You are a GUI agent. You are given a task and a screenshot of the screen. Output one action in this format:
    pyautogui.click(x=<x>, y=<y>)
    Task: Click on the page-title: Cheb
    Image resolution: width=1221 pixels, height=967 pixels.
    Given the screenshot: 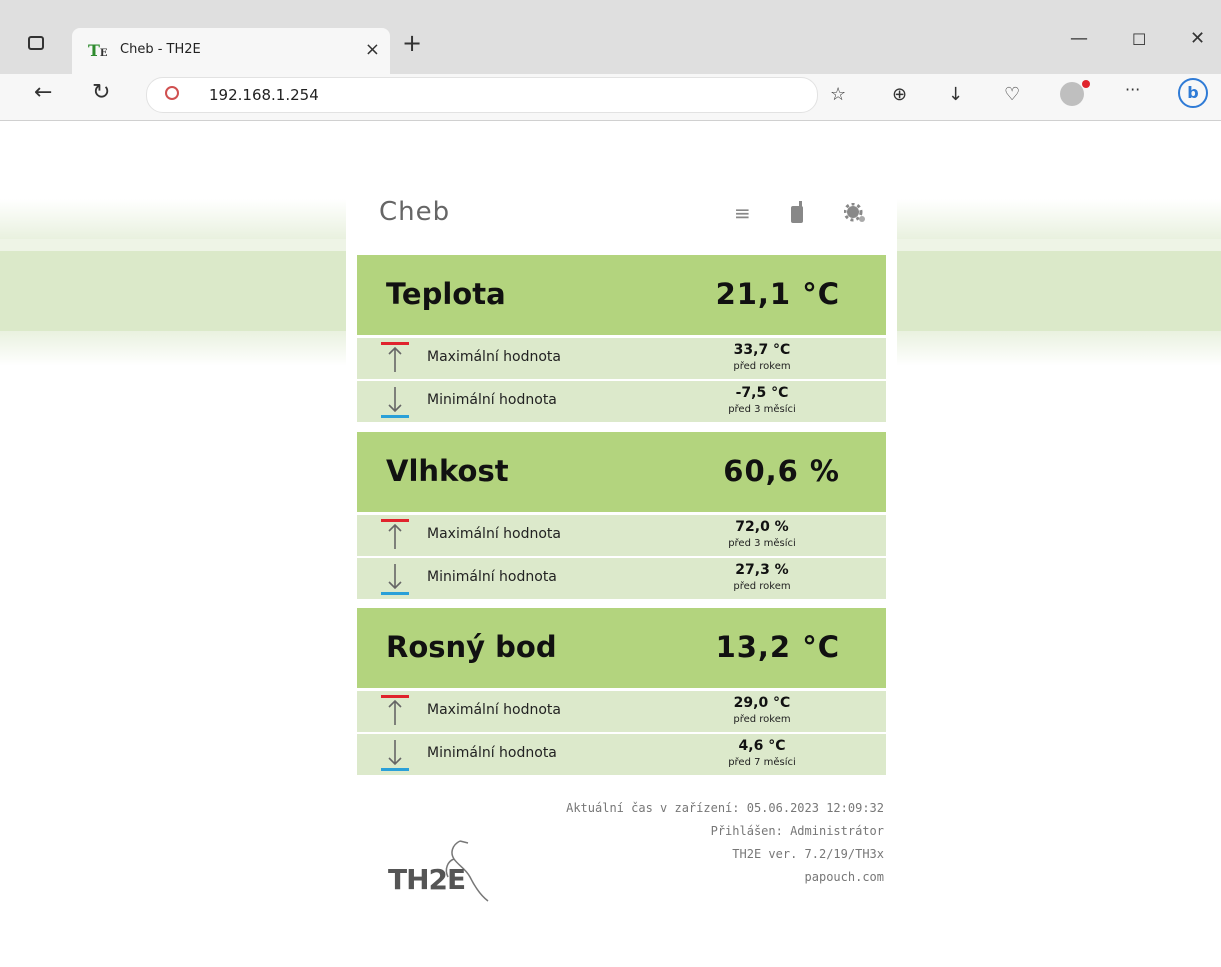 What is the action you would take?
    pyautogui.click(x=415, y=212)
    